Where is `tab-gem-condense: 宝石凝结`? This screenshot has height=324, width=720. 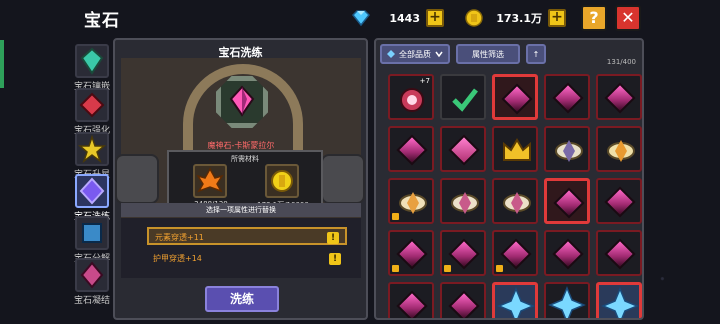 tab-gem-condense: 宝石凝结 is located at coordinates (92, 283).